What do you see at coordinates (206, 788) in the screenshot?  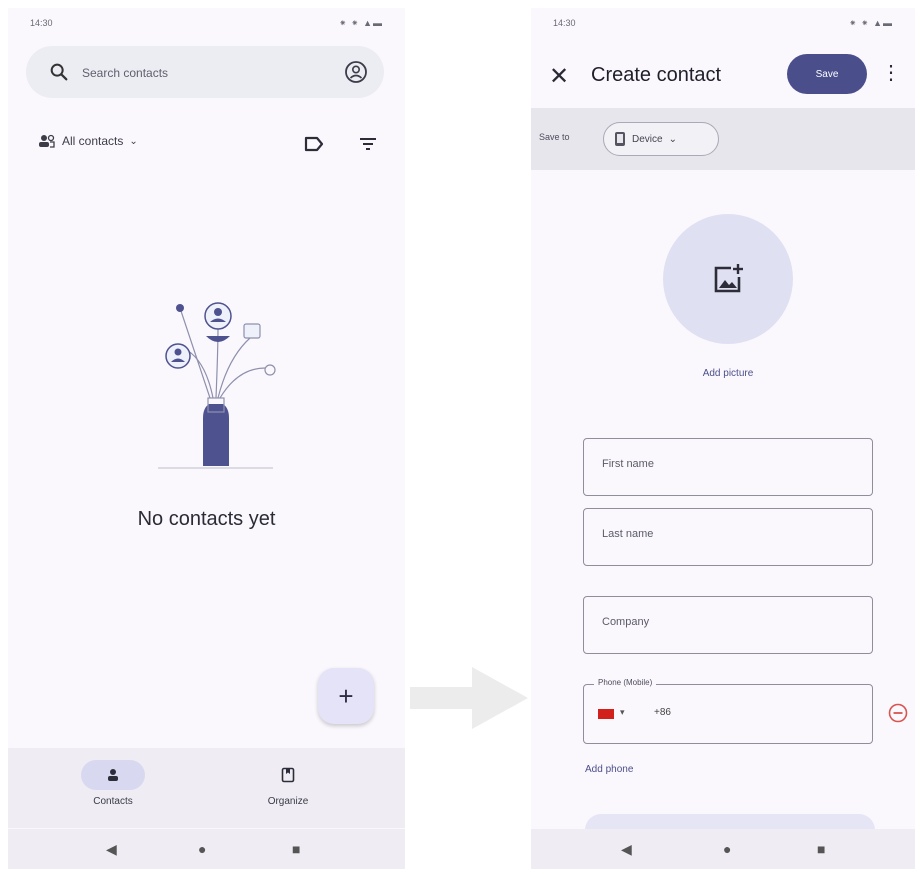 I see `bottom-nav: Contacts Organize` at bounding box center [206, 788].